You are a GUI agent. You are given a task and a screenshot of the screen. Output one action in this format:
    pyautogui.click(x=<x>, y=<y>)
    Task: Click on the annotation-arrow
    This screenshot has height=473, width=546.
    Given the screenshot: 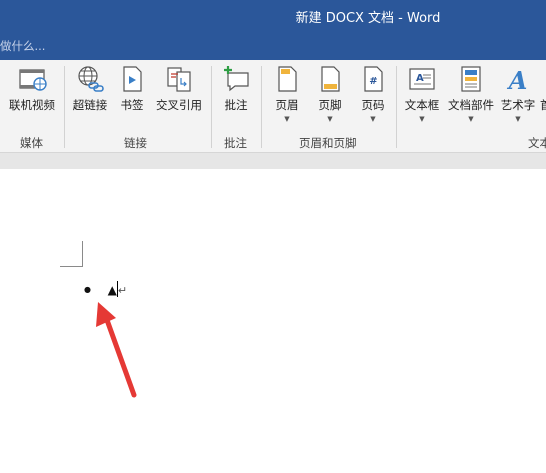 What is the action you would take?
    pyautogui.click(x=116, y=350)
    